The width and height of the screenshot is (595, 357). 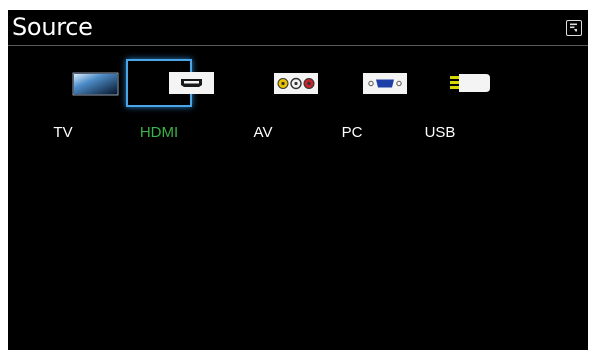 I want to click on source-item-tv: TV, so click(x=74, y=102).